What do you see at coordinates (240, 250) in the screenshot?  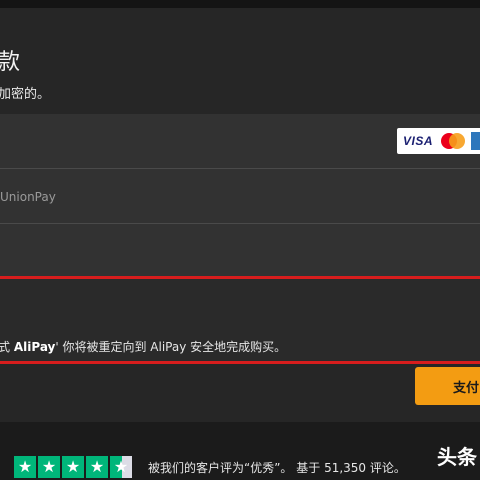 I see `payment-option-other` at bounding box center [240, 250].